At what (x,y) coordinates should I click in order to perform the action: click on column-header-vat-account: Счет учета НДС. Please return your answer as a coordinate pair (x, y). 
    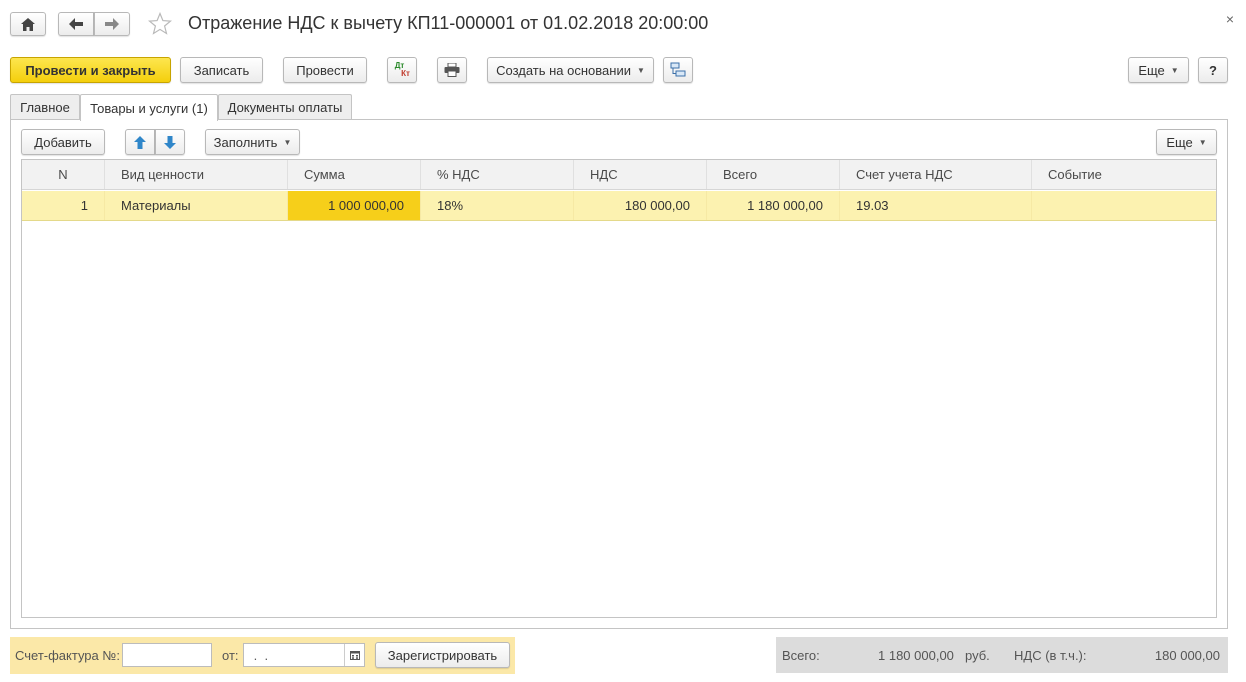
    Looking at the image, I should click on (936, 174).